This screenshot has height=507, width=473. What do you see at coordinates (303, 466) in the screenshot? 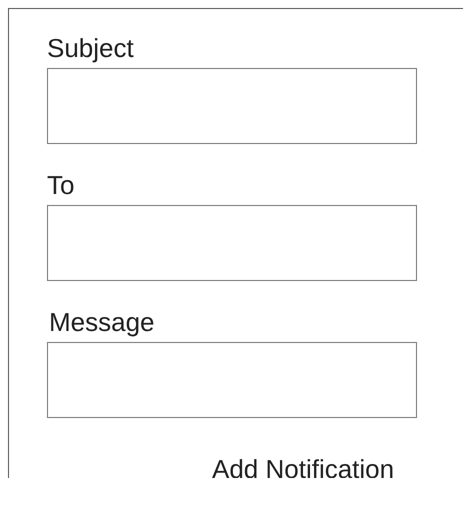
I see `add-notification-button: Add Notification` at bounding box center [303, 466].